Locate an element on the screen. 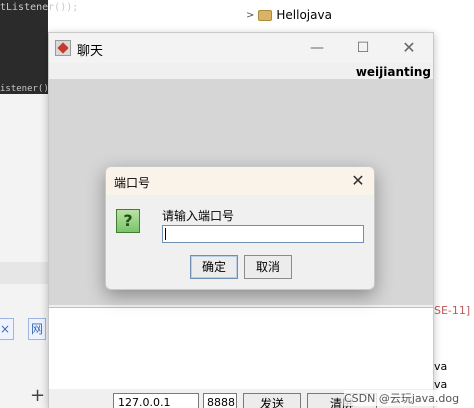  background-tab: 网 is located at coordinates (37, 329).